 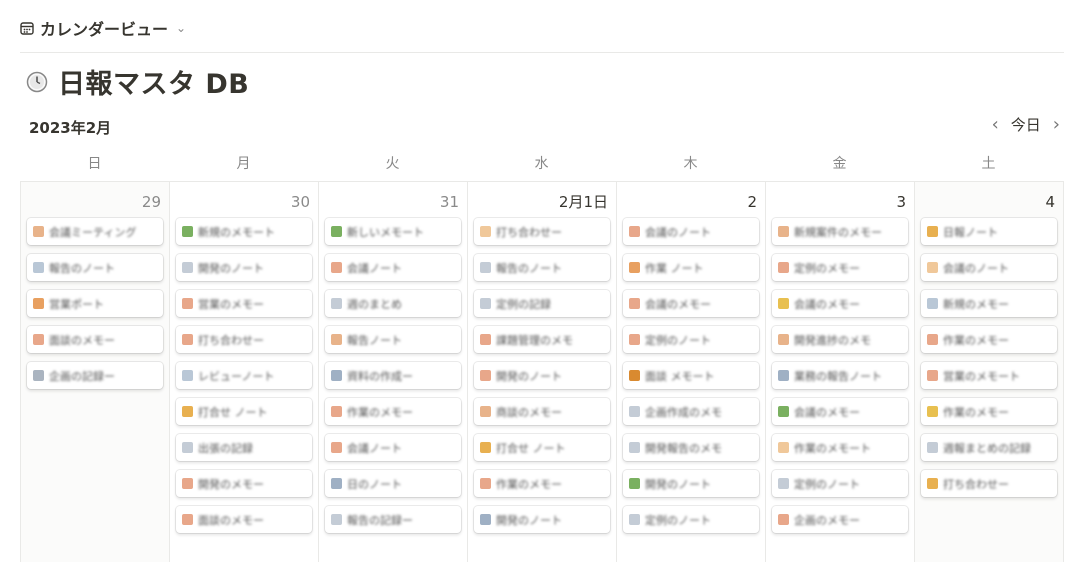 I want to click on calendar-card: 企画のメモー, so click(x=840, y=519).